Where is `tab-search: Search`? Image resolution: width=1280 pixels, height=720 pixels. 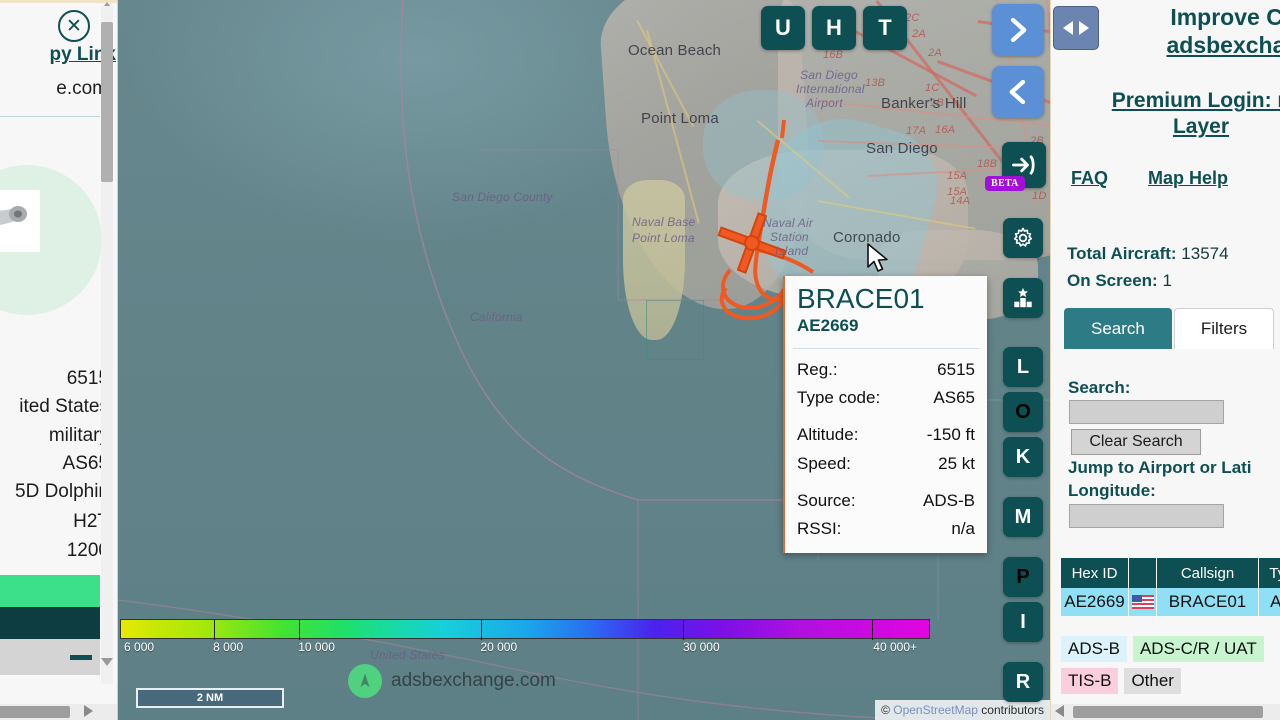
tab-search: Search is located at coordinates (1118, 328).